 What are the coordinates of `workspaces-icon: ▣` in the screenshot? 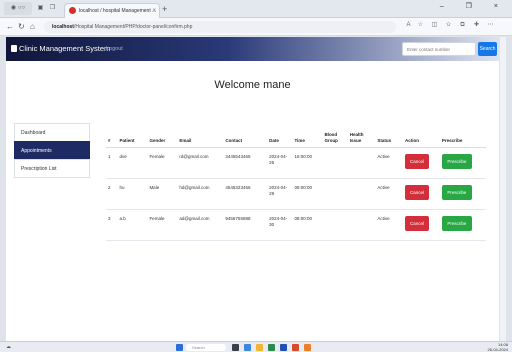 It's located at (40, 8).